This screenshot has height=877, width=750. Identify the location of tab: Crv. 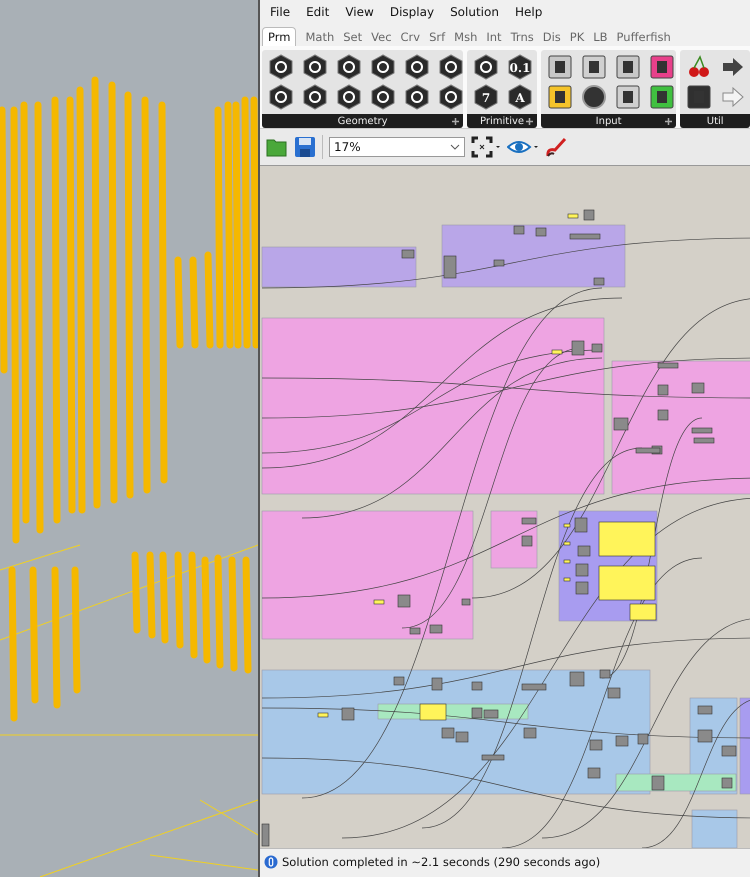
(410, 37).